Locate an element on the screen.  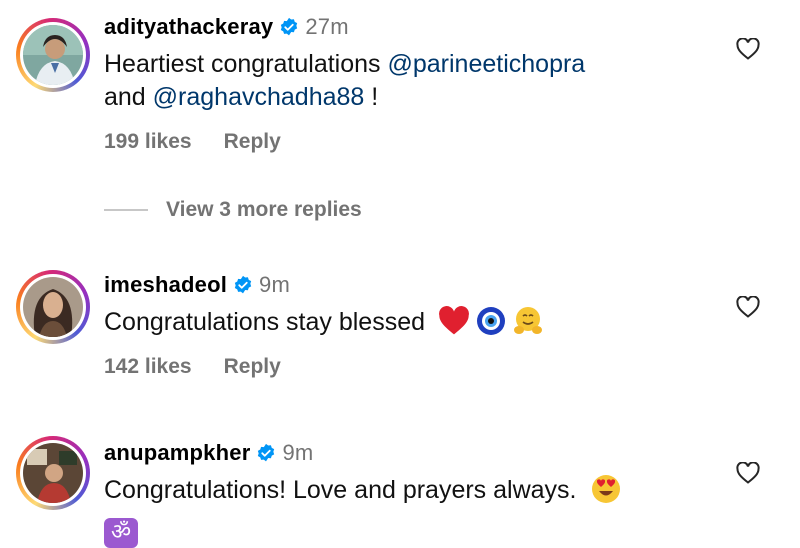
username: anupampkher is located at coordinates (177, 452).